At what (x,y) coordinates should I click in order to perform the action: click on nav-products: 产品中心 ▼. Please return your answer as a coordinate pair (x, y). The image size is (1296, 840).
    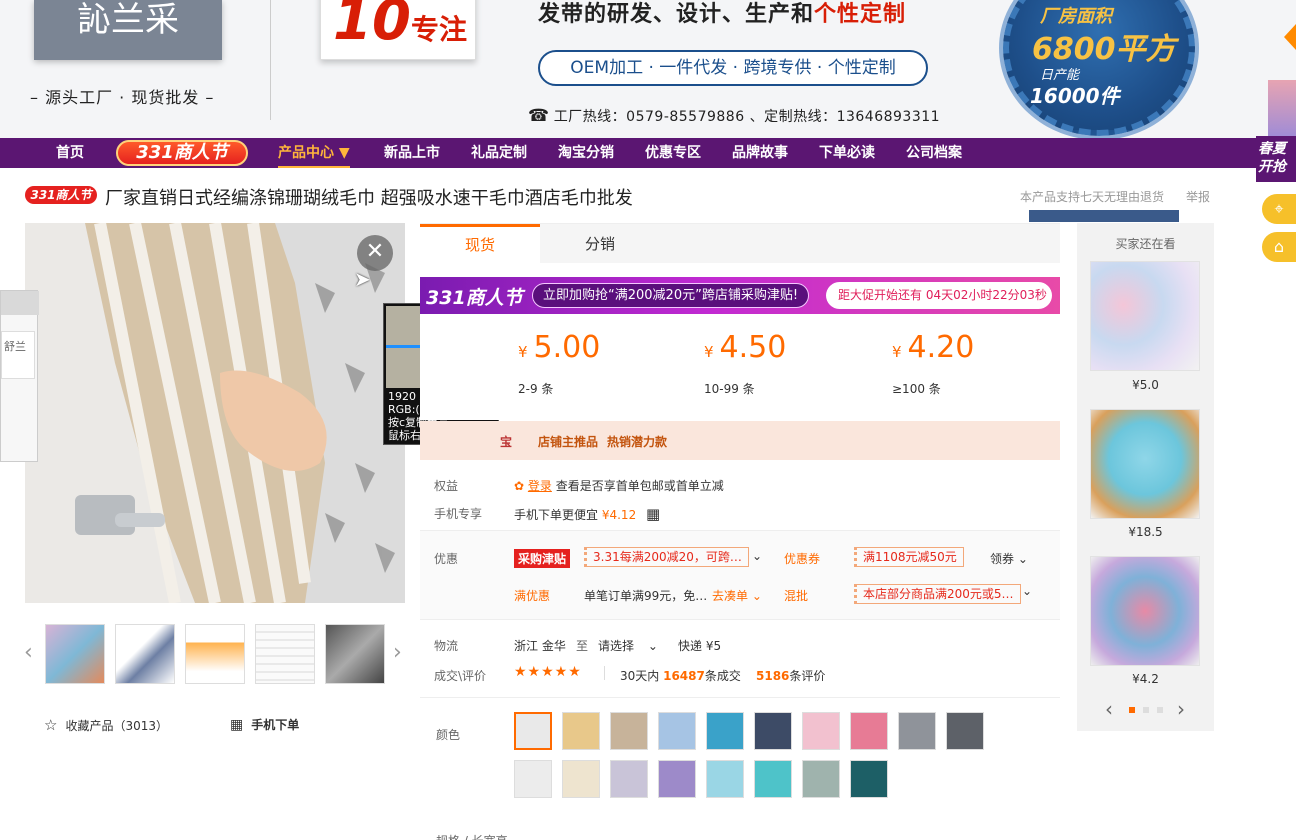
    Looking at the image, I should click on (314, 153).